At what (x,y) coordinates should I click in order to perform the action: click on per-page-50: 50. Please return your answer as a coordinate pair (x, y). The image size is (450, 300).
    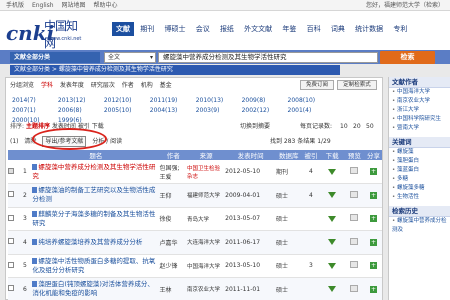
    Looking at the image, I should click on (370, 127).